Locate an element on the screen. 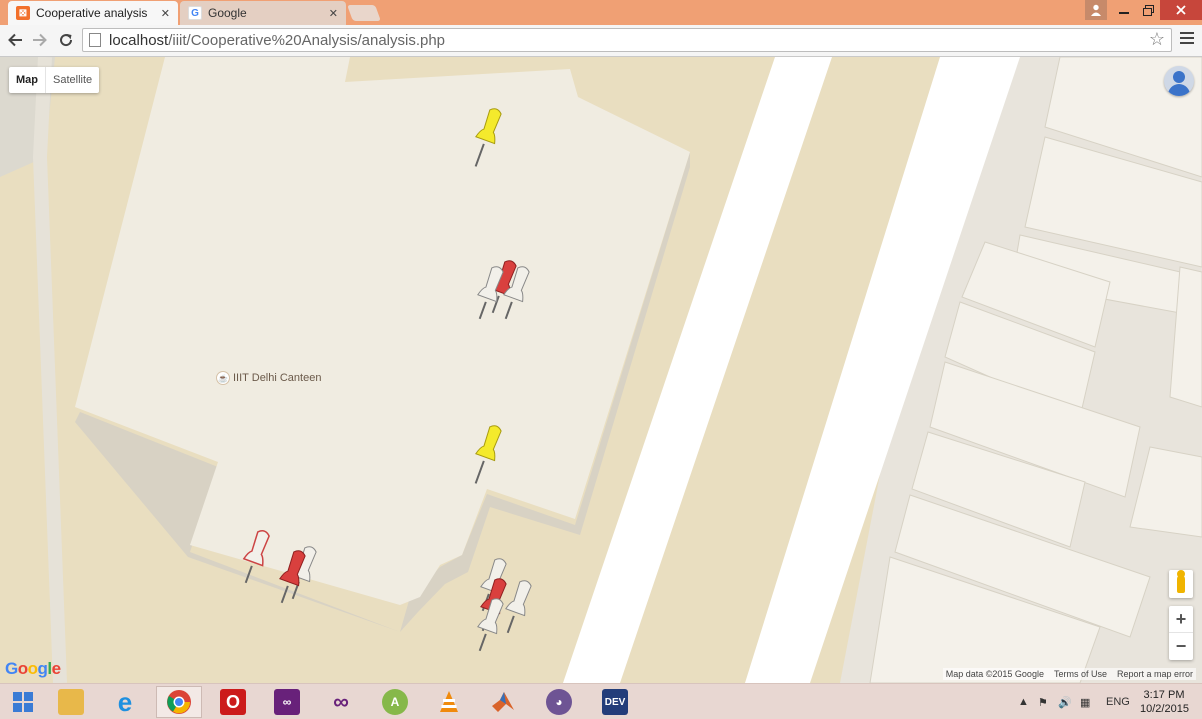 The image size is (1202, 719). windows-icon is located at coordinates (23, 702).